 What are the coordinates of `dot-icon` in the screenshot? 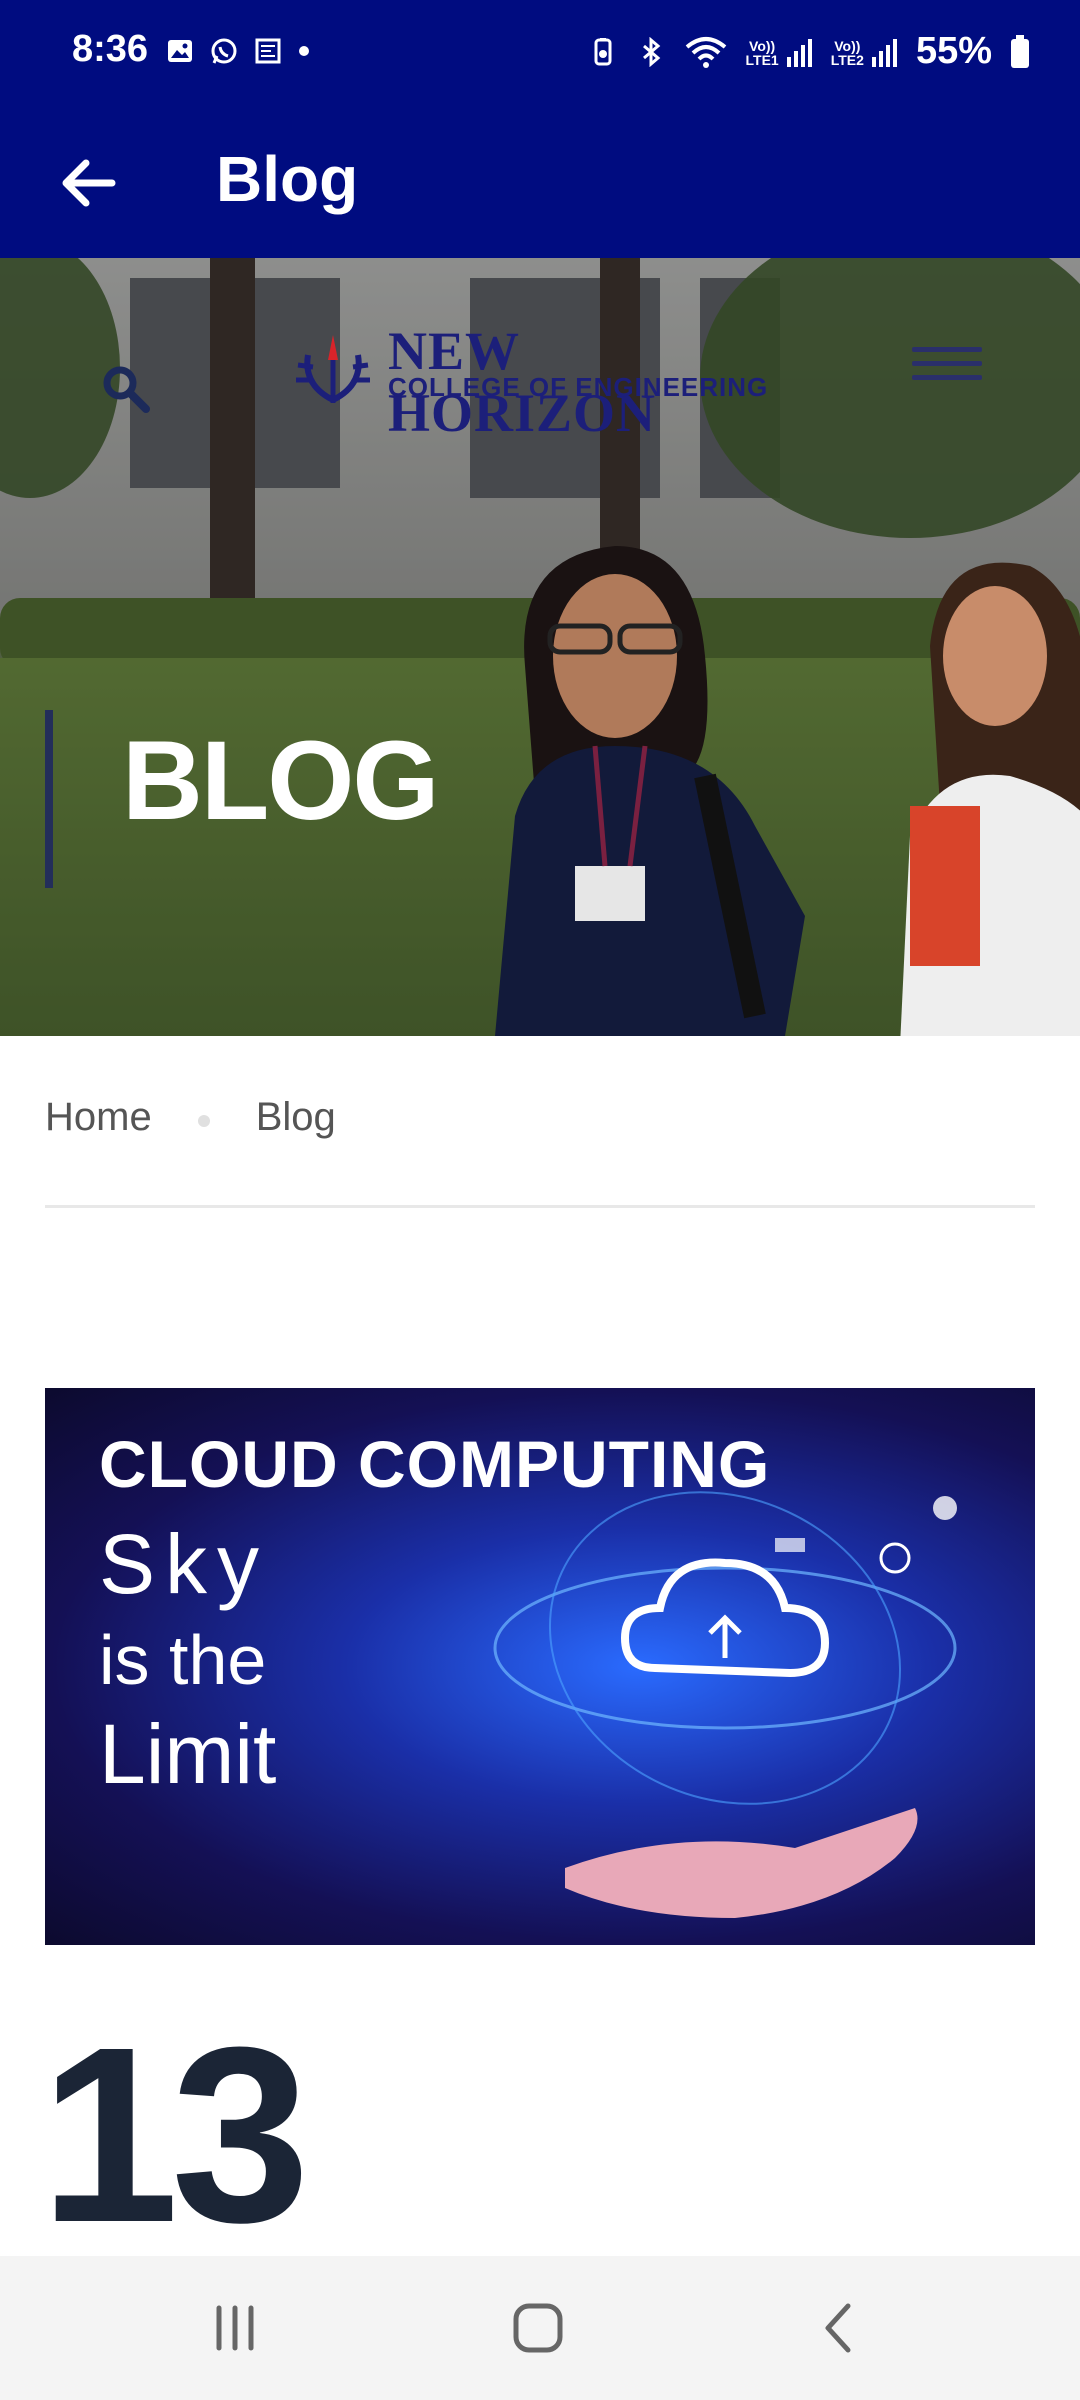 It's located at (304, 51).